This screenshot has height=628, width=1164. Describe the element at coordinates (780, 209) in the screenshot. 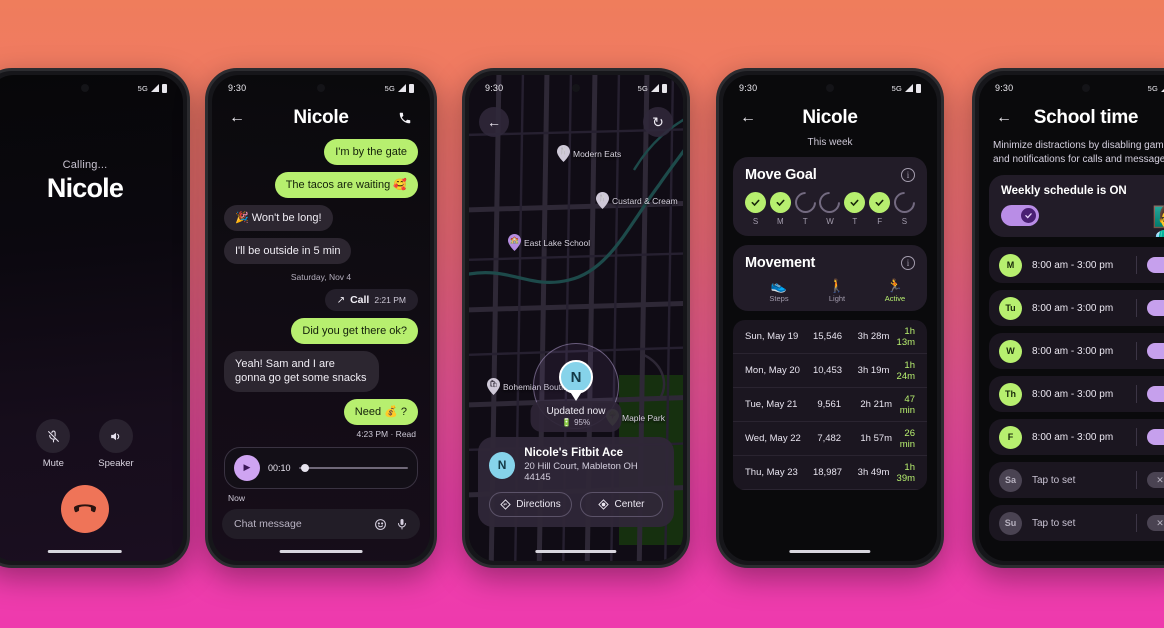

I see `move-goal-day: M` at that location.